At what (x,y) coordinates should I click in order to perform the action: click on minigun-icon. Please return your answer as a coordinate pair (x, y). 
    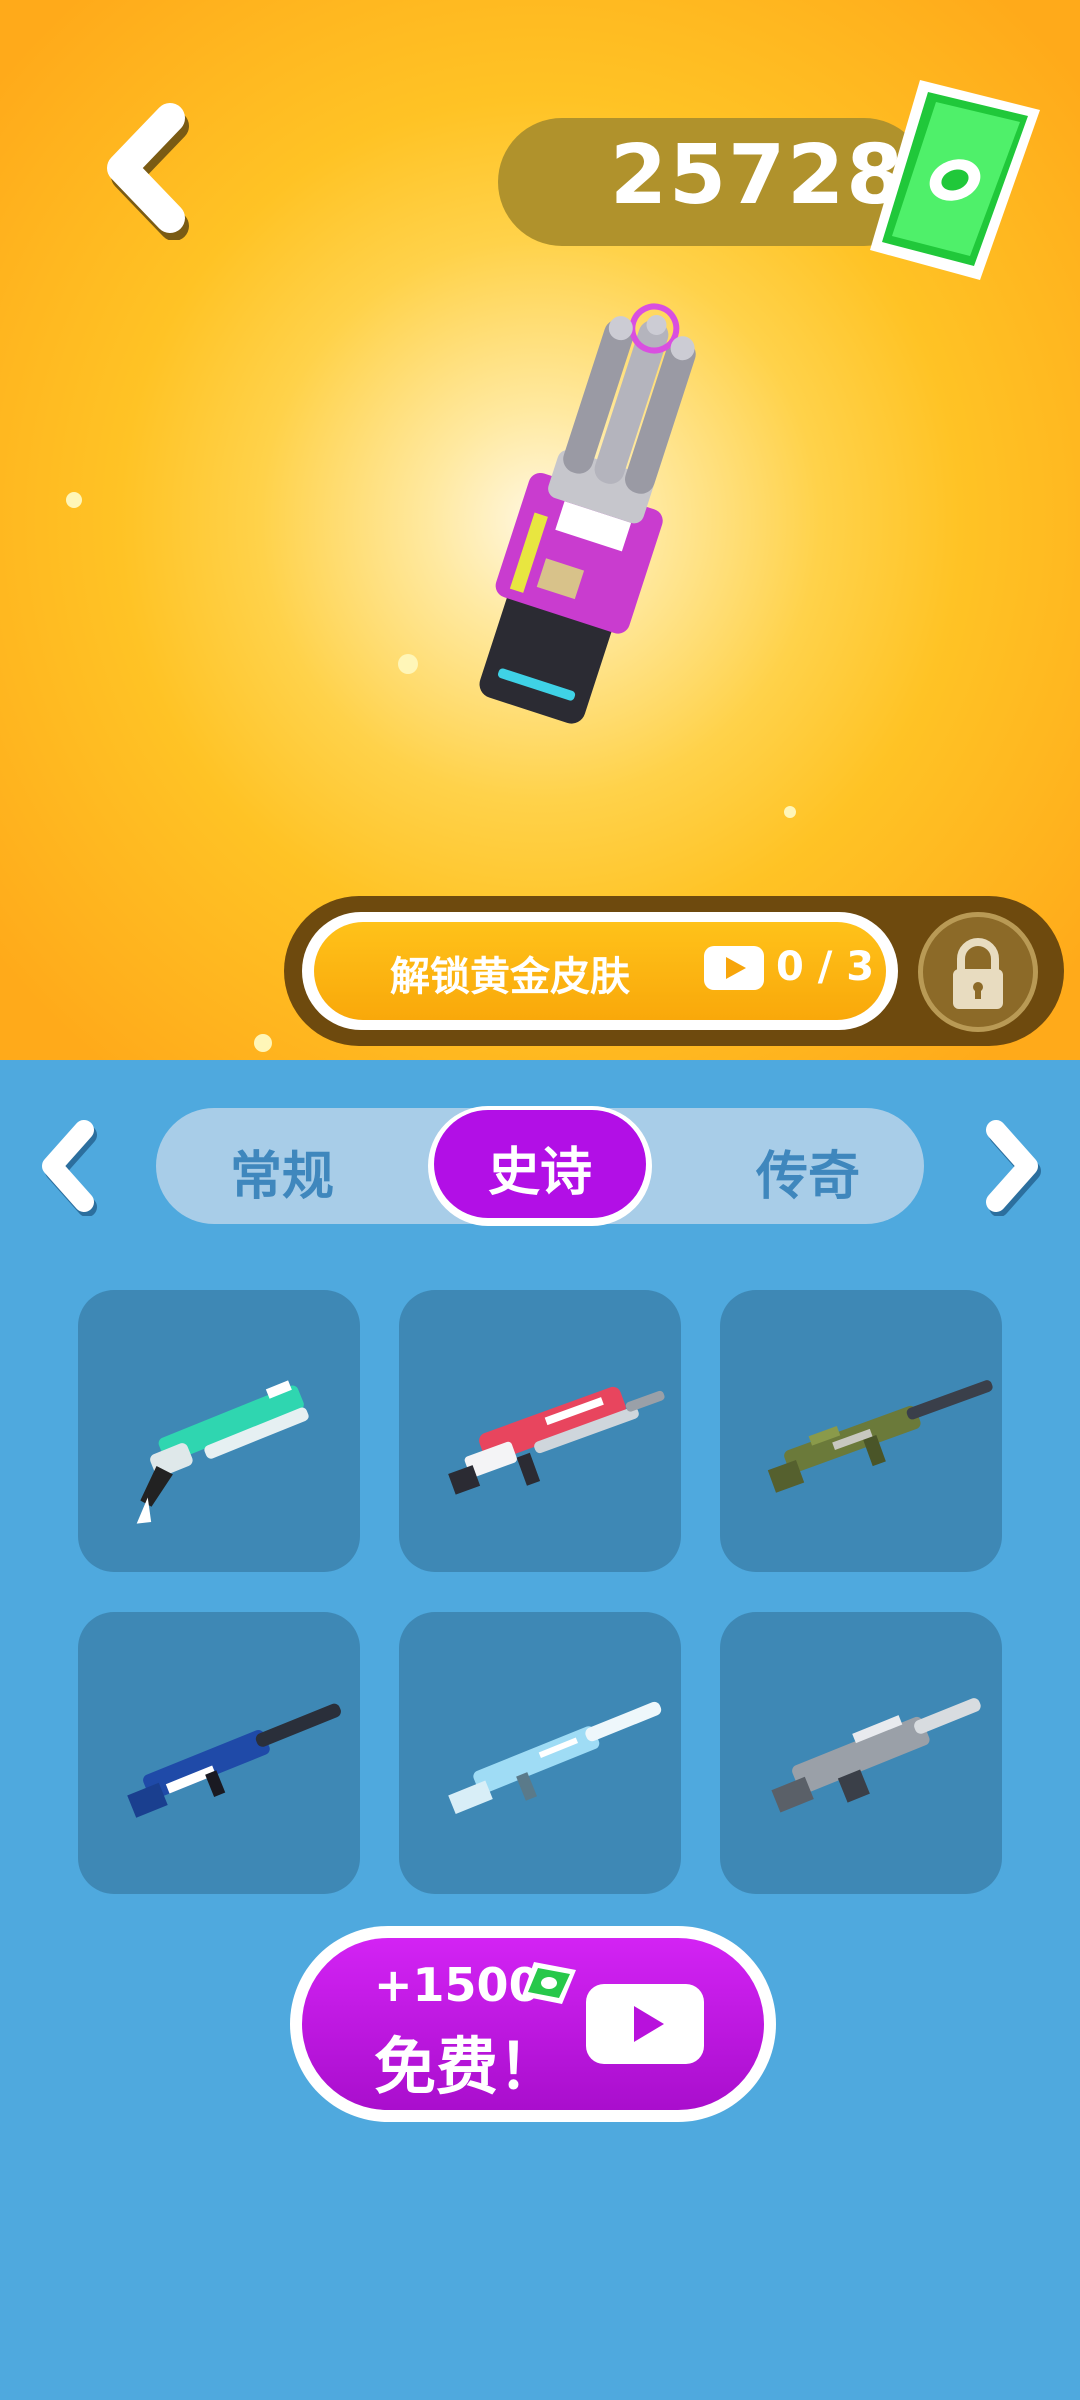
    Looking at the image, I should click on (590, 520).